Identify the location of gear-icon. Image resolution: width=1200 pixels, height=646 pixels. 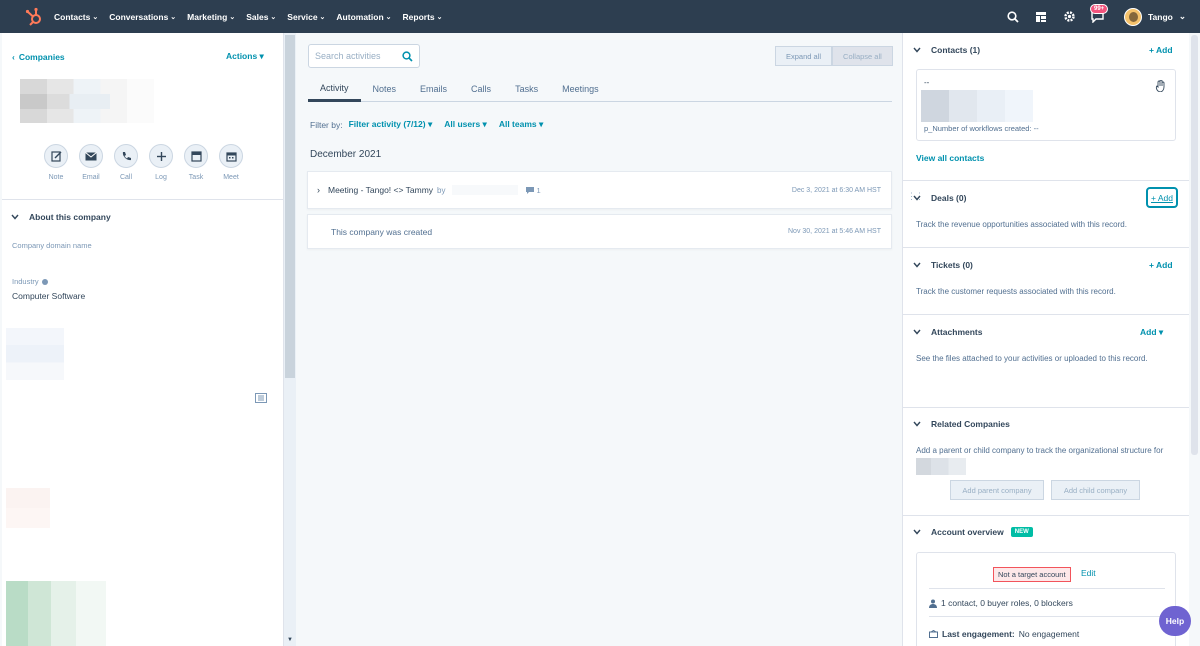
(1069, 17).